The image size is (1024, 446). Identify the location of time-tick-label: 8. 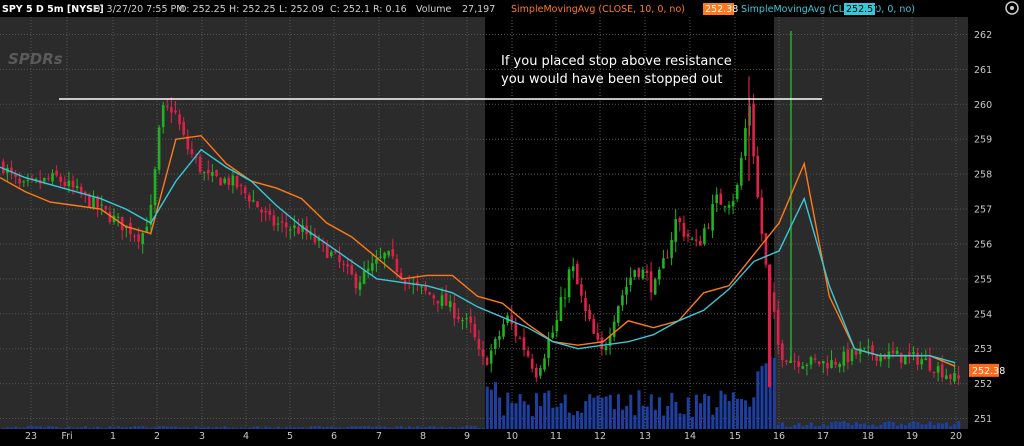
(423, 436).